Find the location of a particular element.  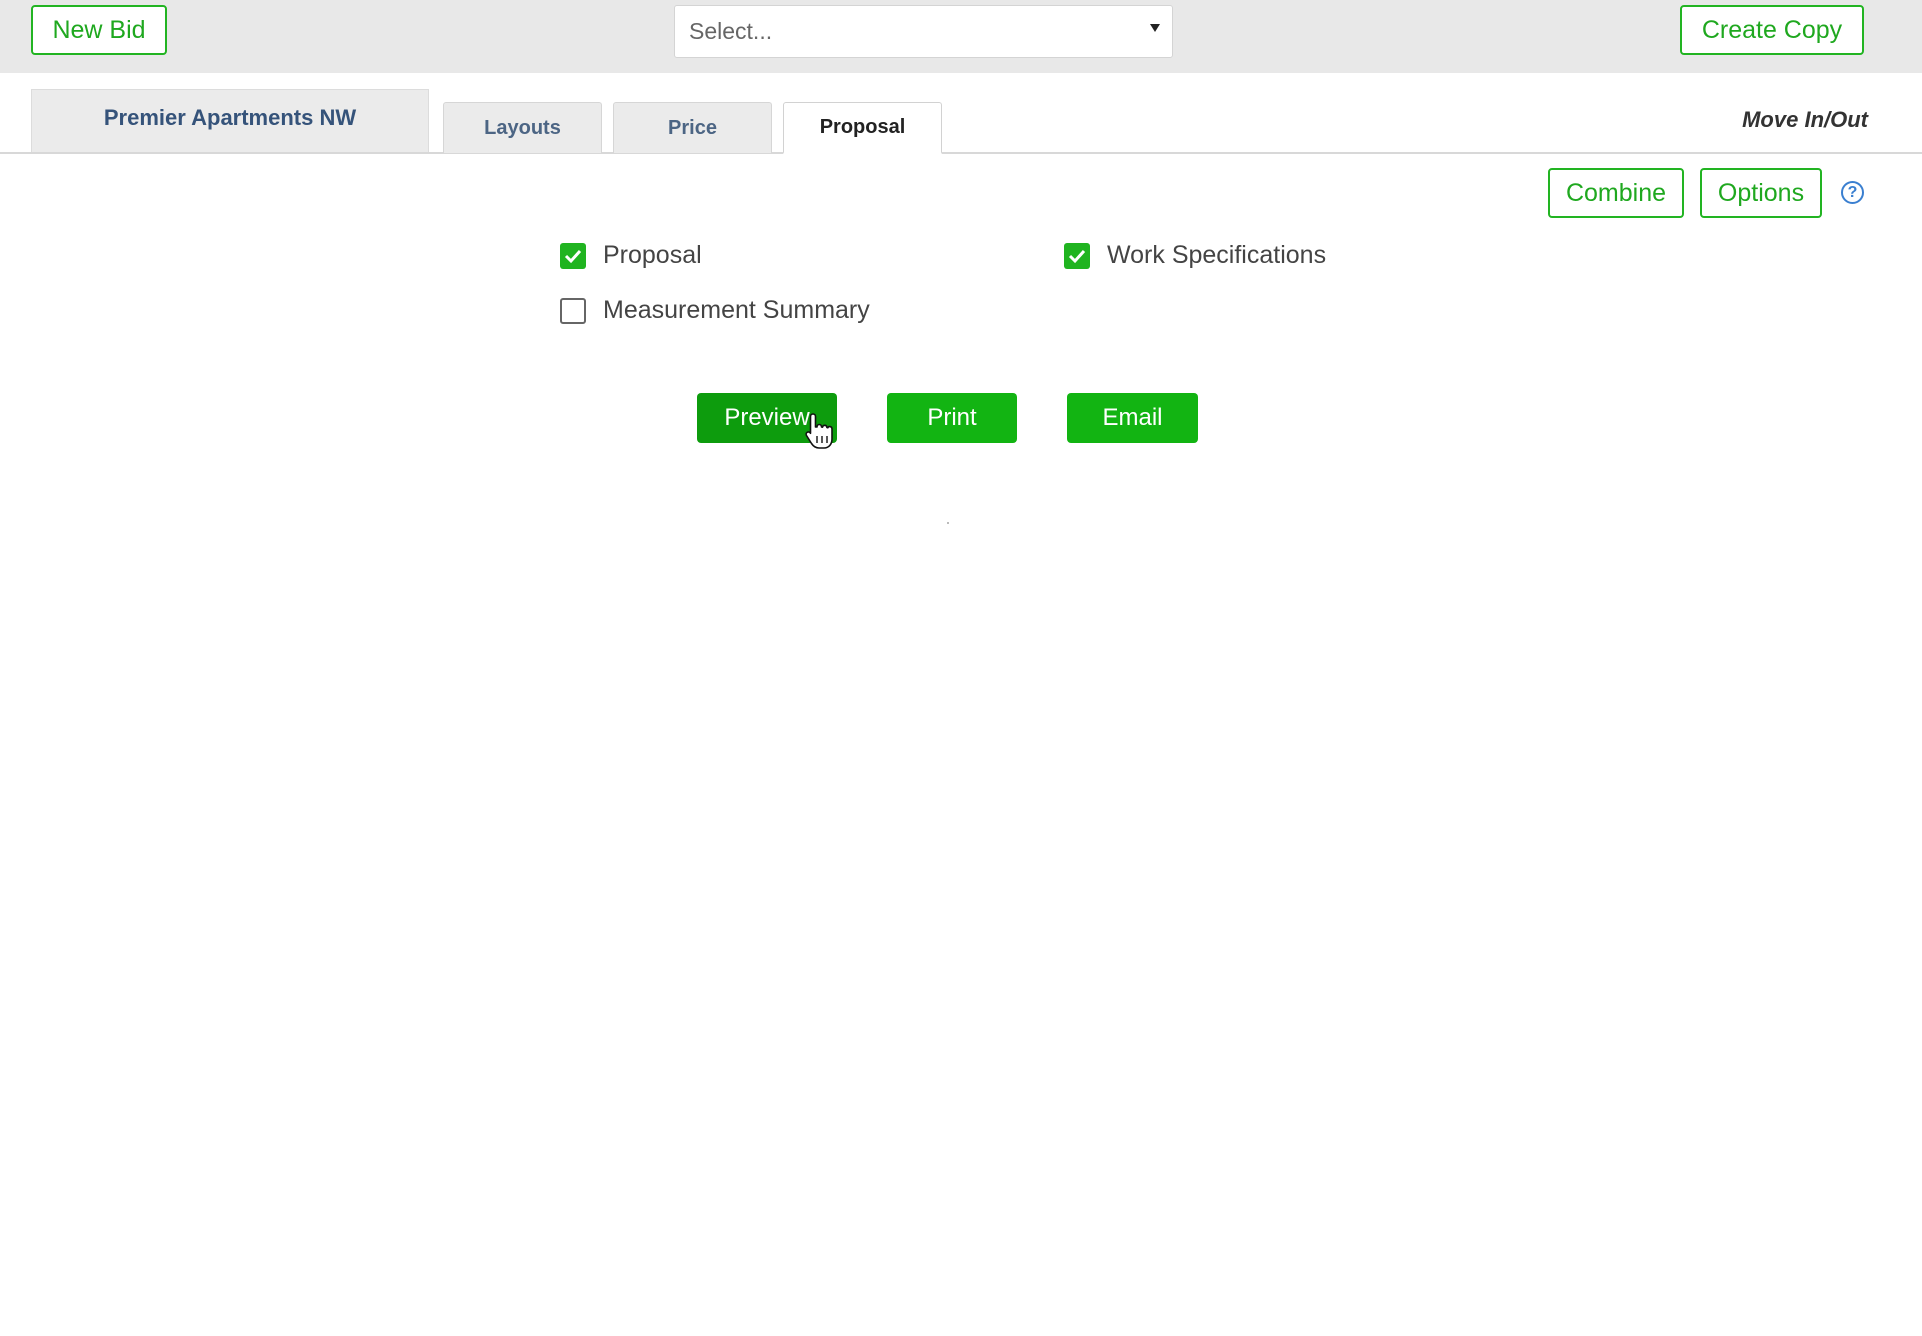

checkbox-unchecked-icon is located at coordinates (573, 310).